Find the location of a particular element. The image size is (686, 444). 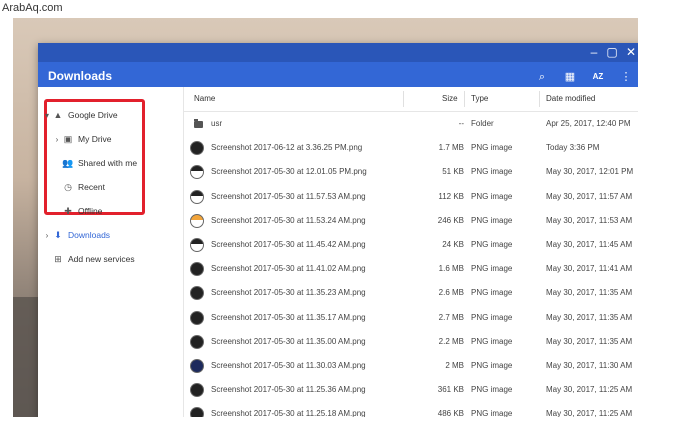

file-size: 361 KB is located at coordinates (450, 390).